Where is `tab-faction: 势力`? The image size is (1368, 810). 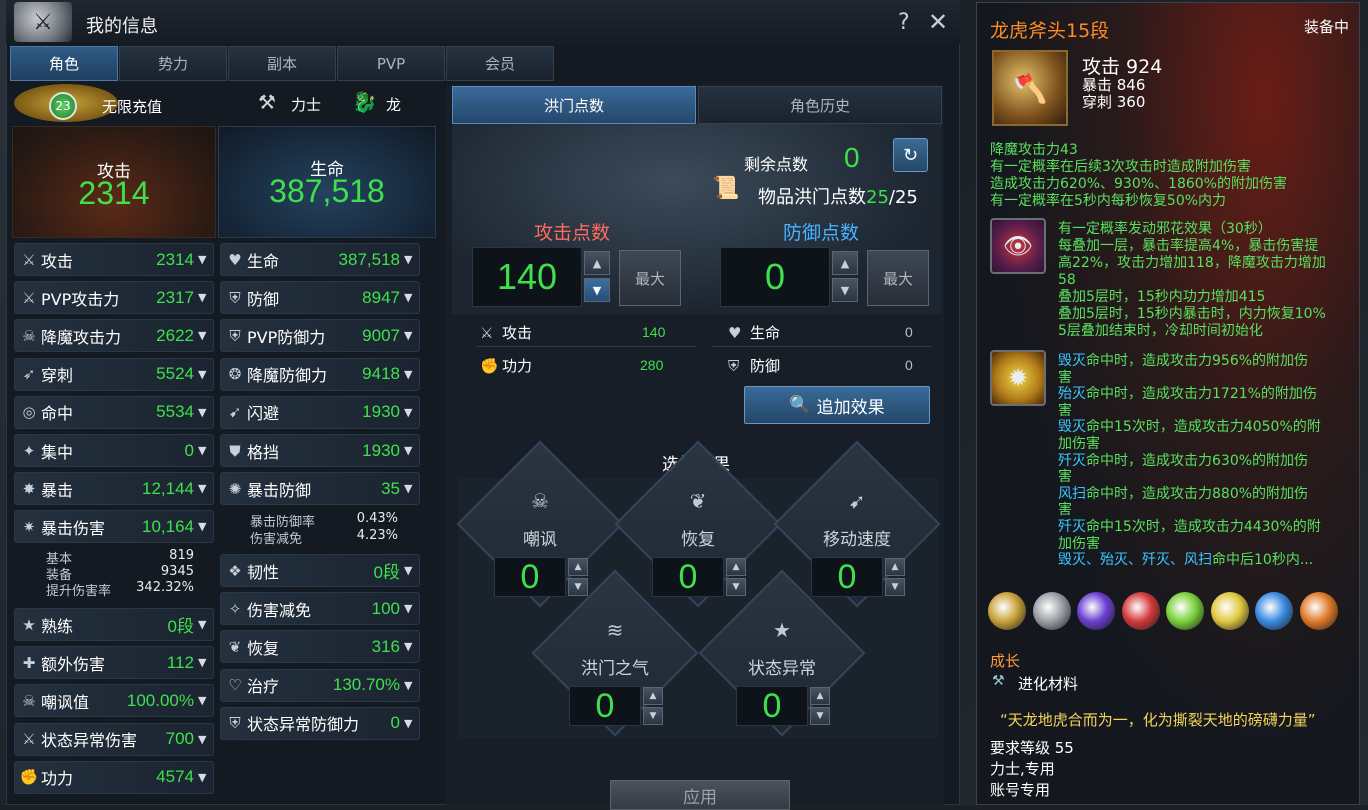 tab-faction: 势力 is located at coordinates (173, 63).